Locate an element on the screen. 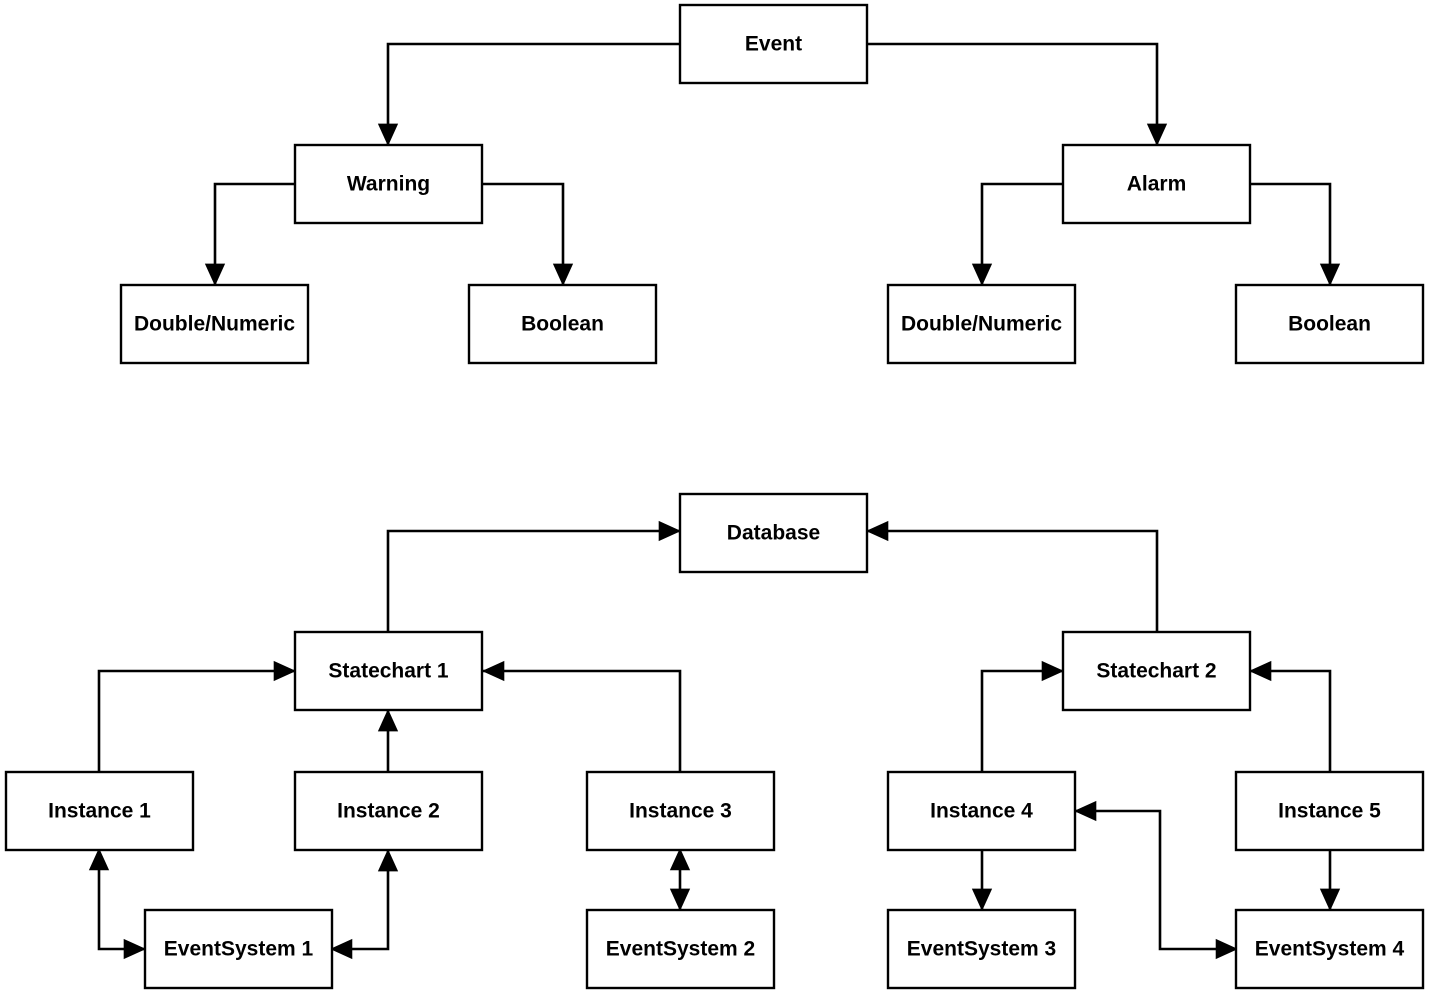  node-label-alarm-bool: Boolean is located at coordinates (1329, 324).